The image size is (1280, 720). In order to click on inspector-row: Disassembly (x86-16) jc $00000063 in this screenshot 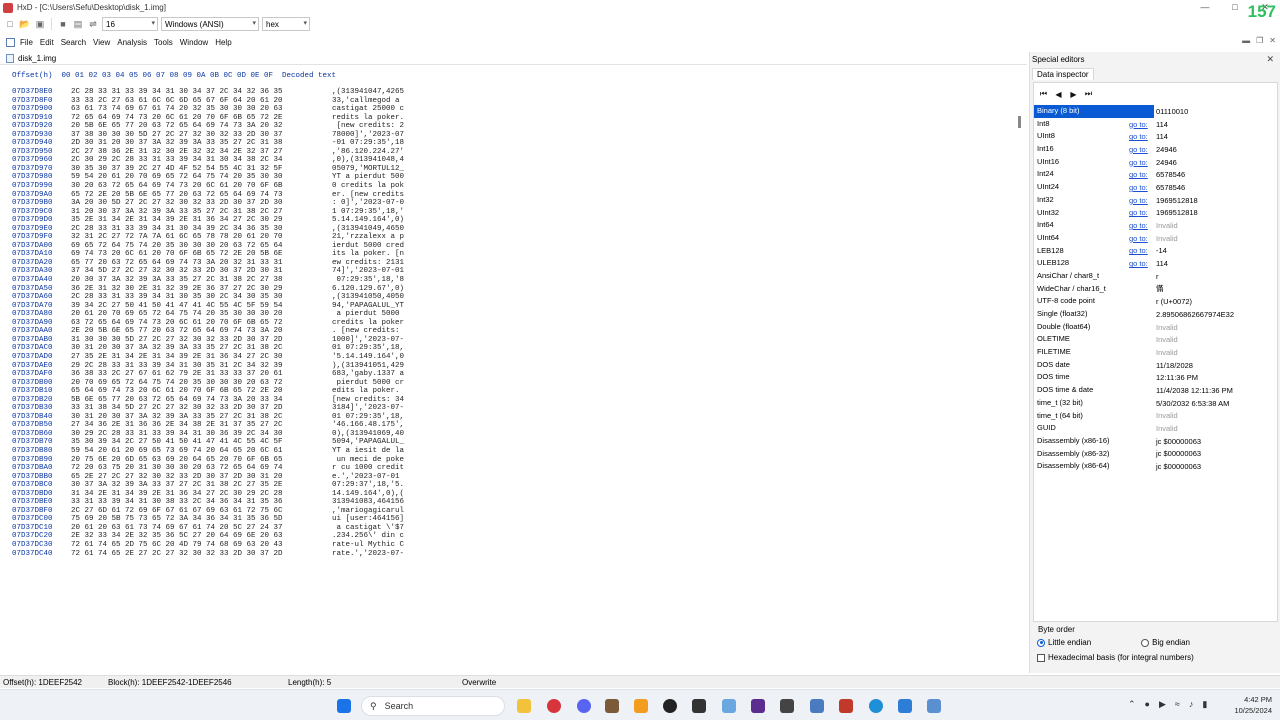, I will do `click(1155, 441)`.